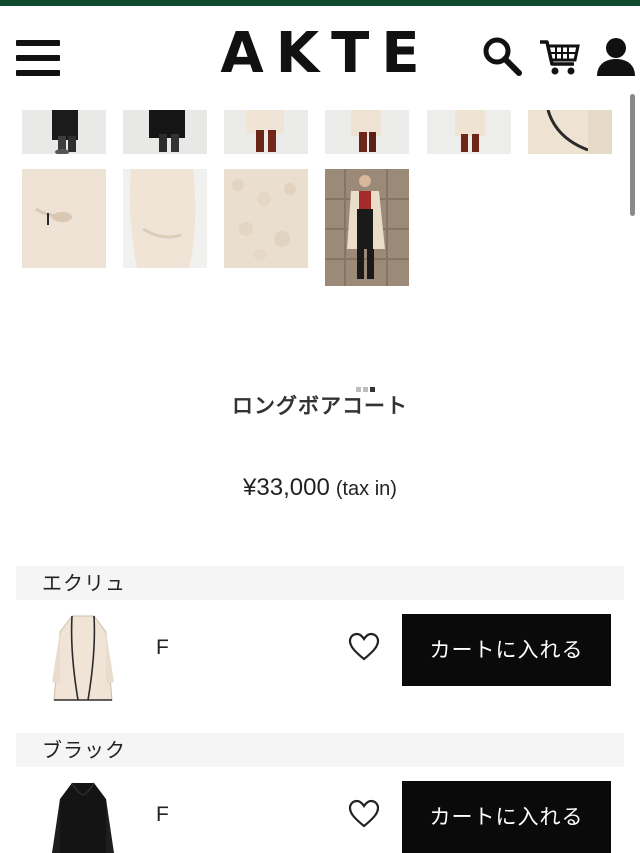 Image resolution: width=640 pixels, height=853 pixels. What do you see at coordinates (38, 59) in the screenshot?
I see `hamburger-menu-icon` at bounding box center [38, 59].